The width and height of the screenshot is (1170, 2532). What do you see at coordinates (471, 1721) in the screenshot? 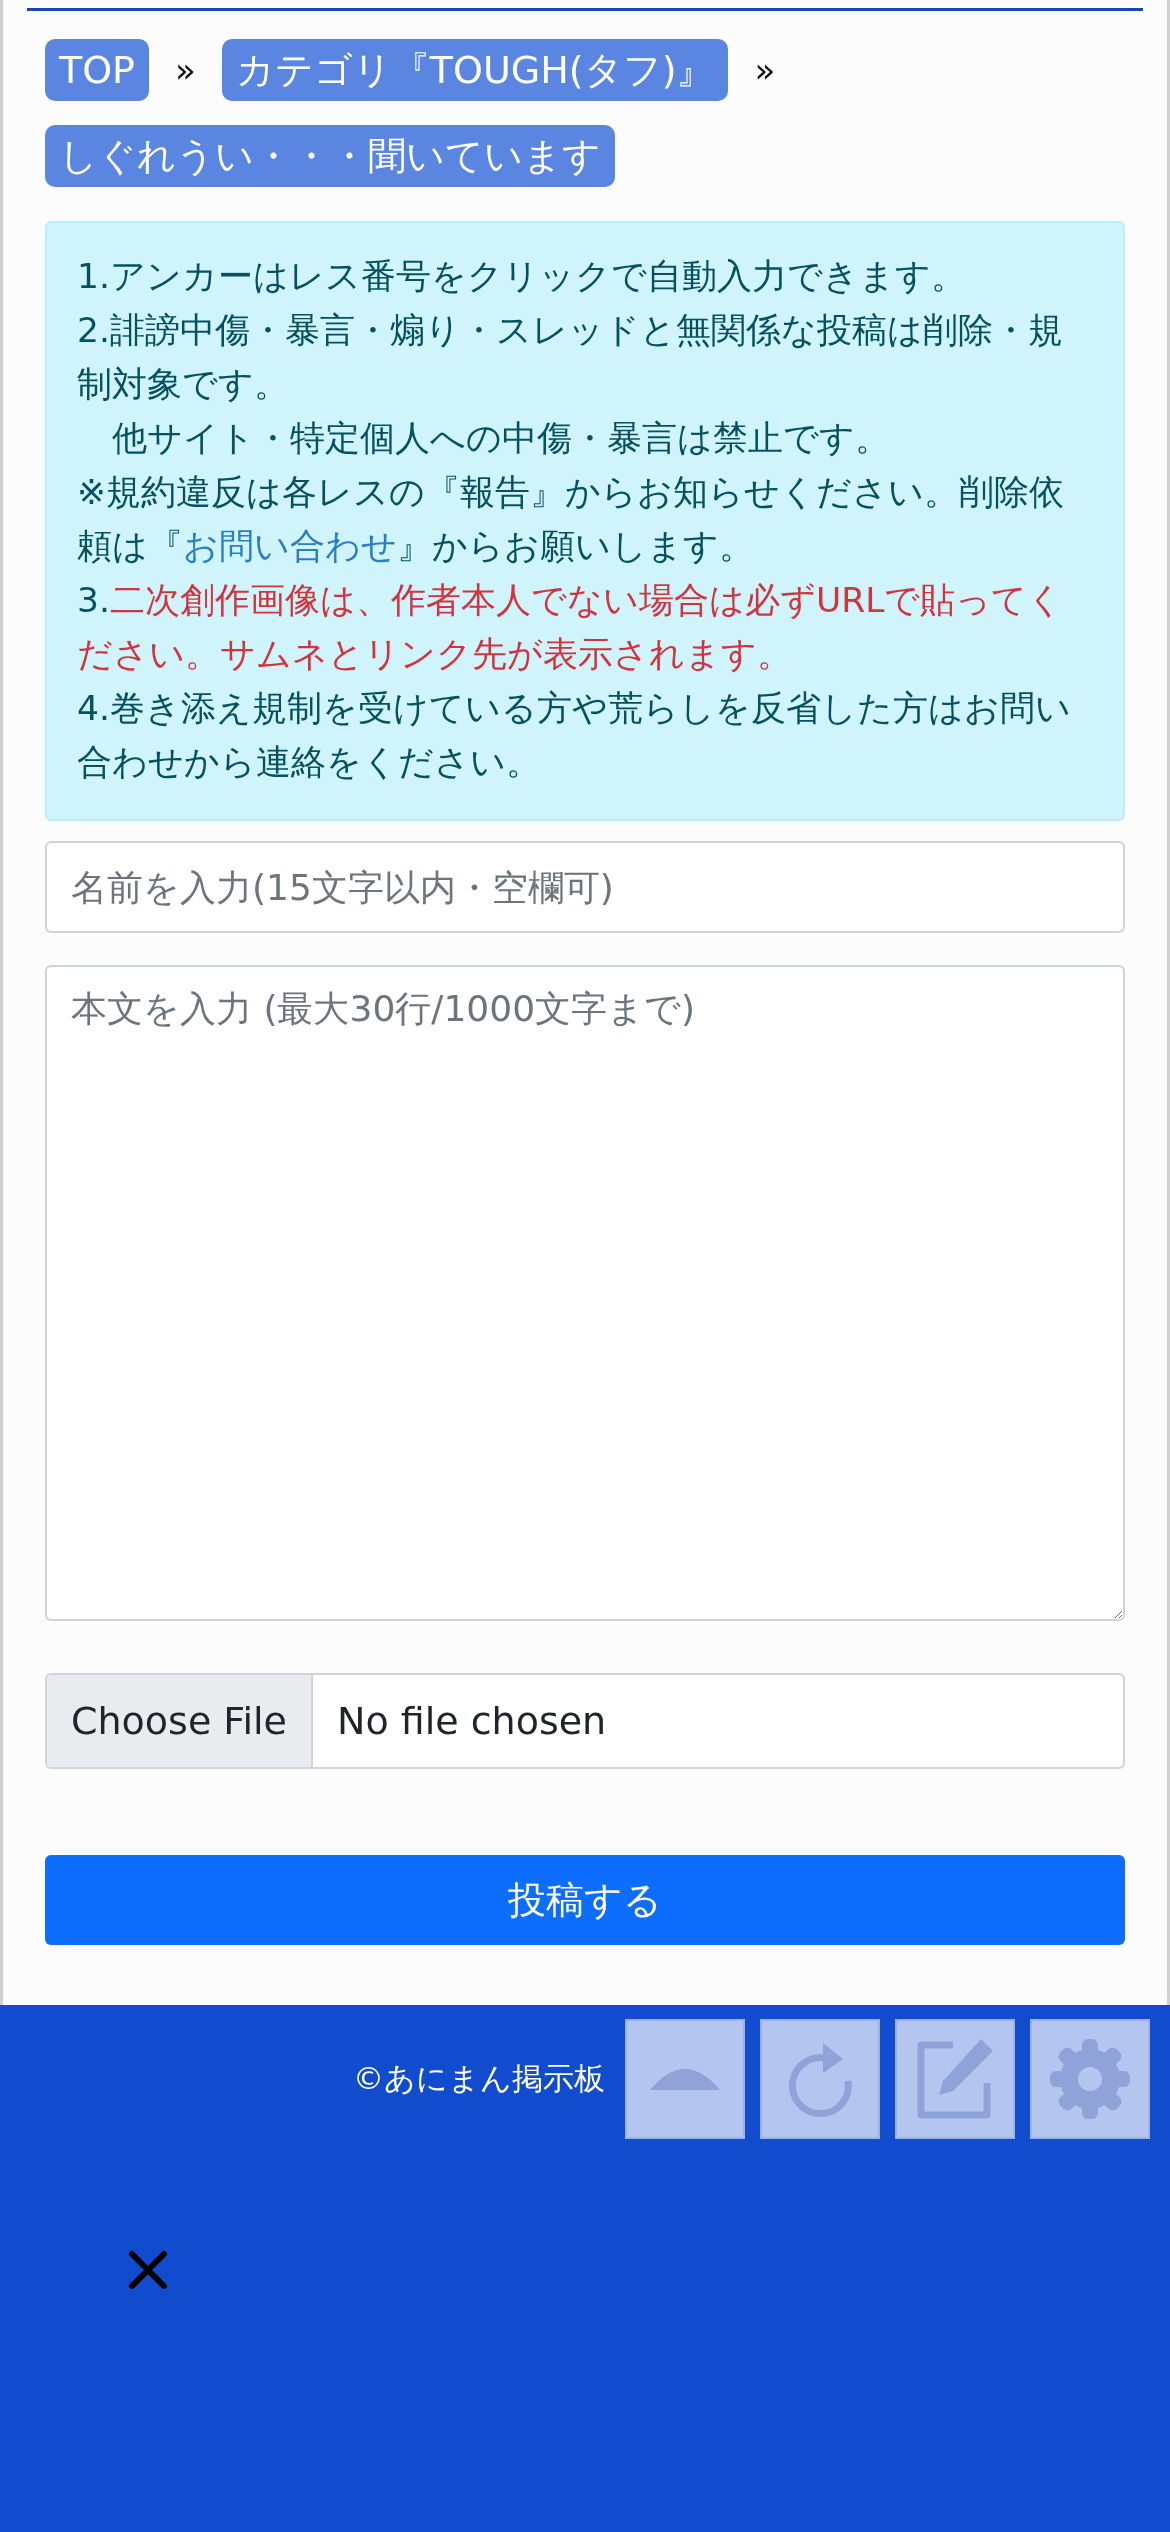
I see `file-status: No file chosen` at bounding box center [471, 1721].